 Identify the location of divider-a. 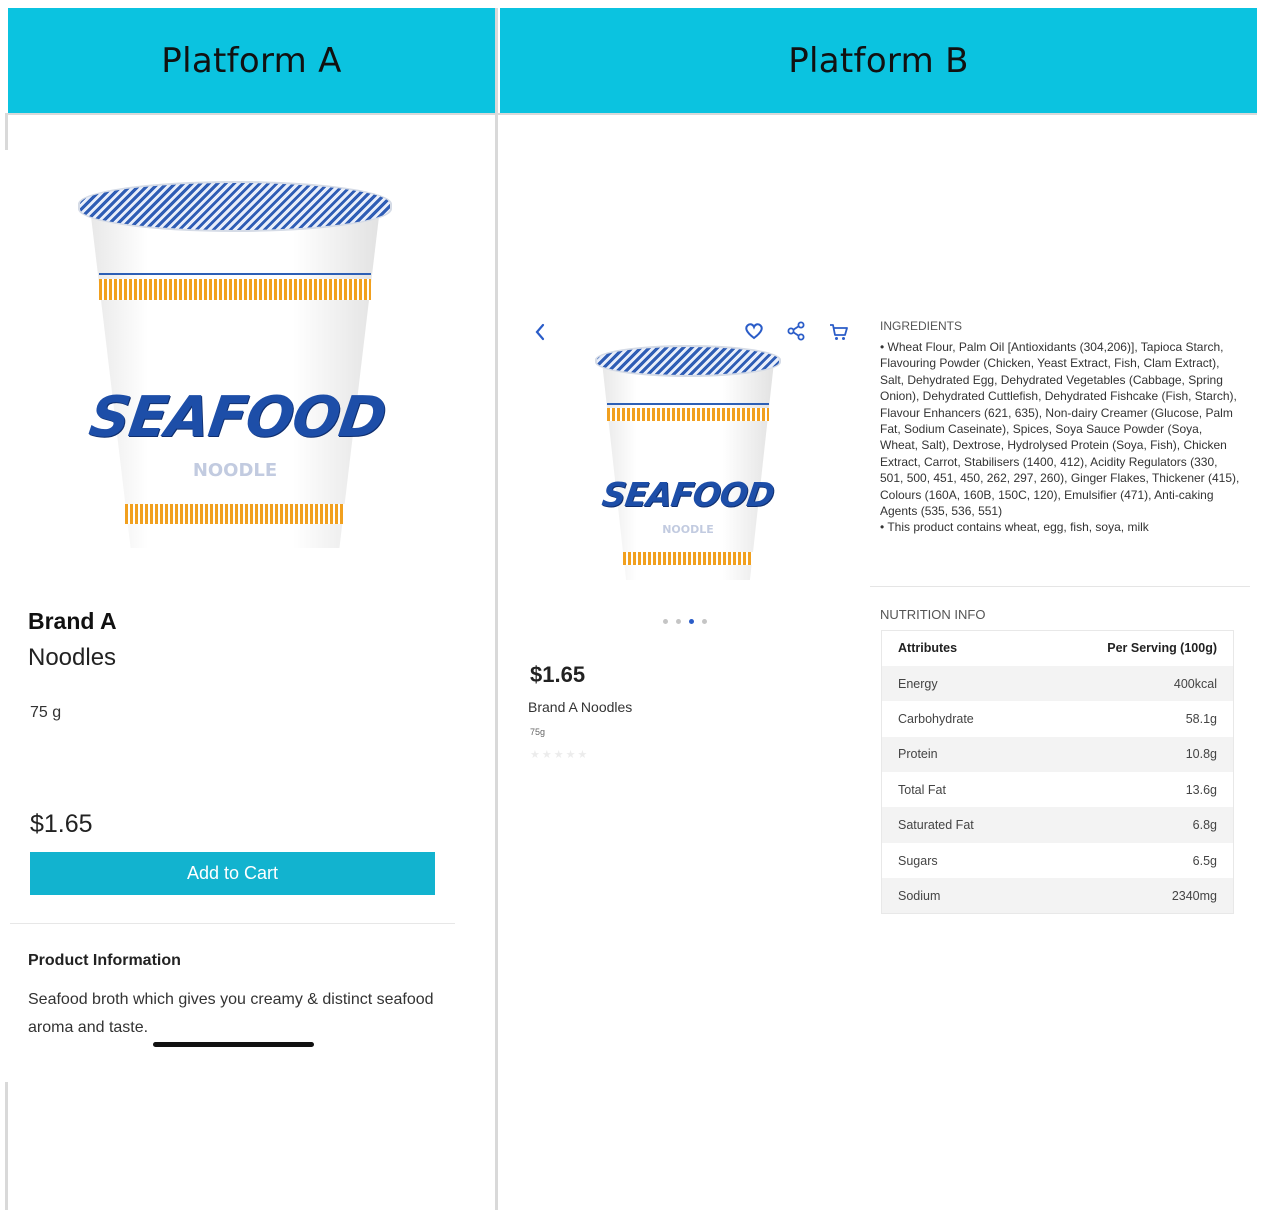
(232, 923).